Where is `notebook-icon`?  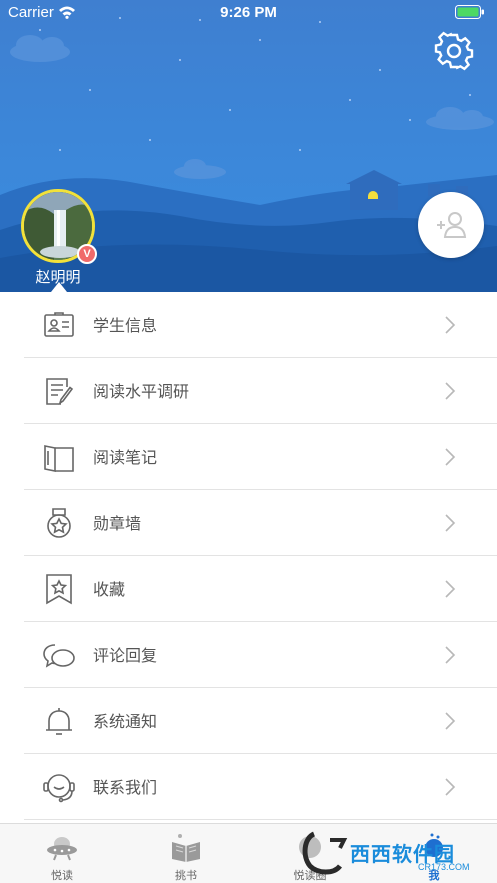
notebook-icon is located at coordinates (59, 458).